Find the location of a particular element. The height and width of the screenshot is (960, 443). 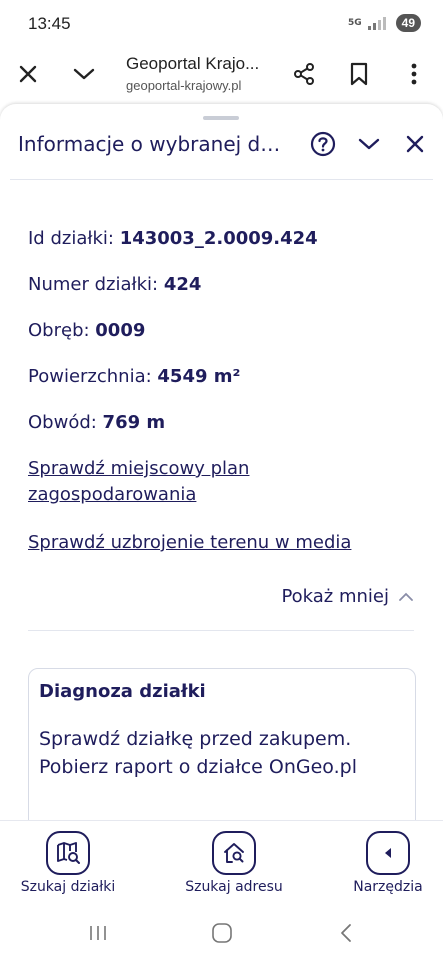

zoning-plan-link: Sprawdź miejscowy plan zagospodarowania is located at coordinates (173, 482).